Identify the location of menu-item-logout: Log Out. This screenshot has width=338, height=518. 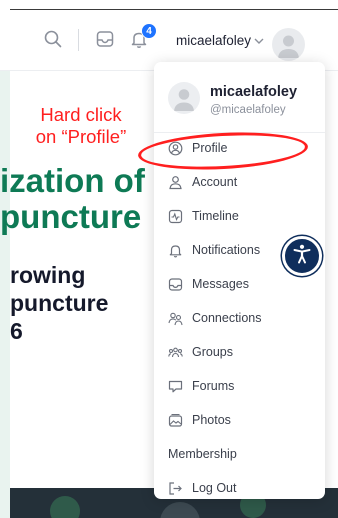
(239, 486).